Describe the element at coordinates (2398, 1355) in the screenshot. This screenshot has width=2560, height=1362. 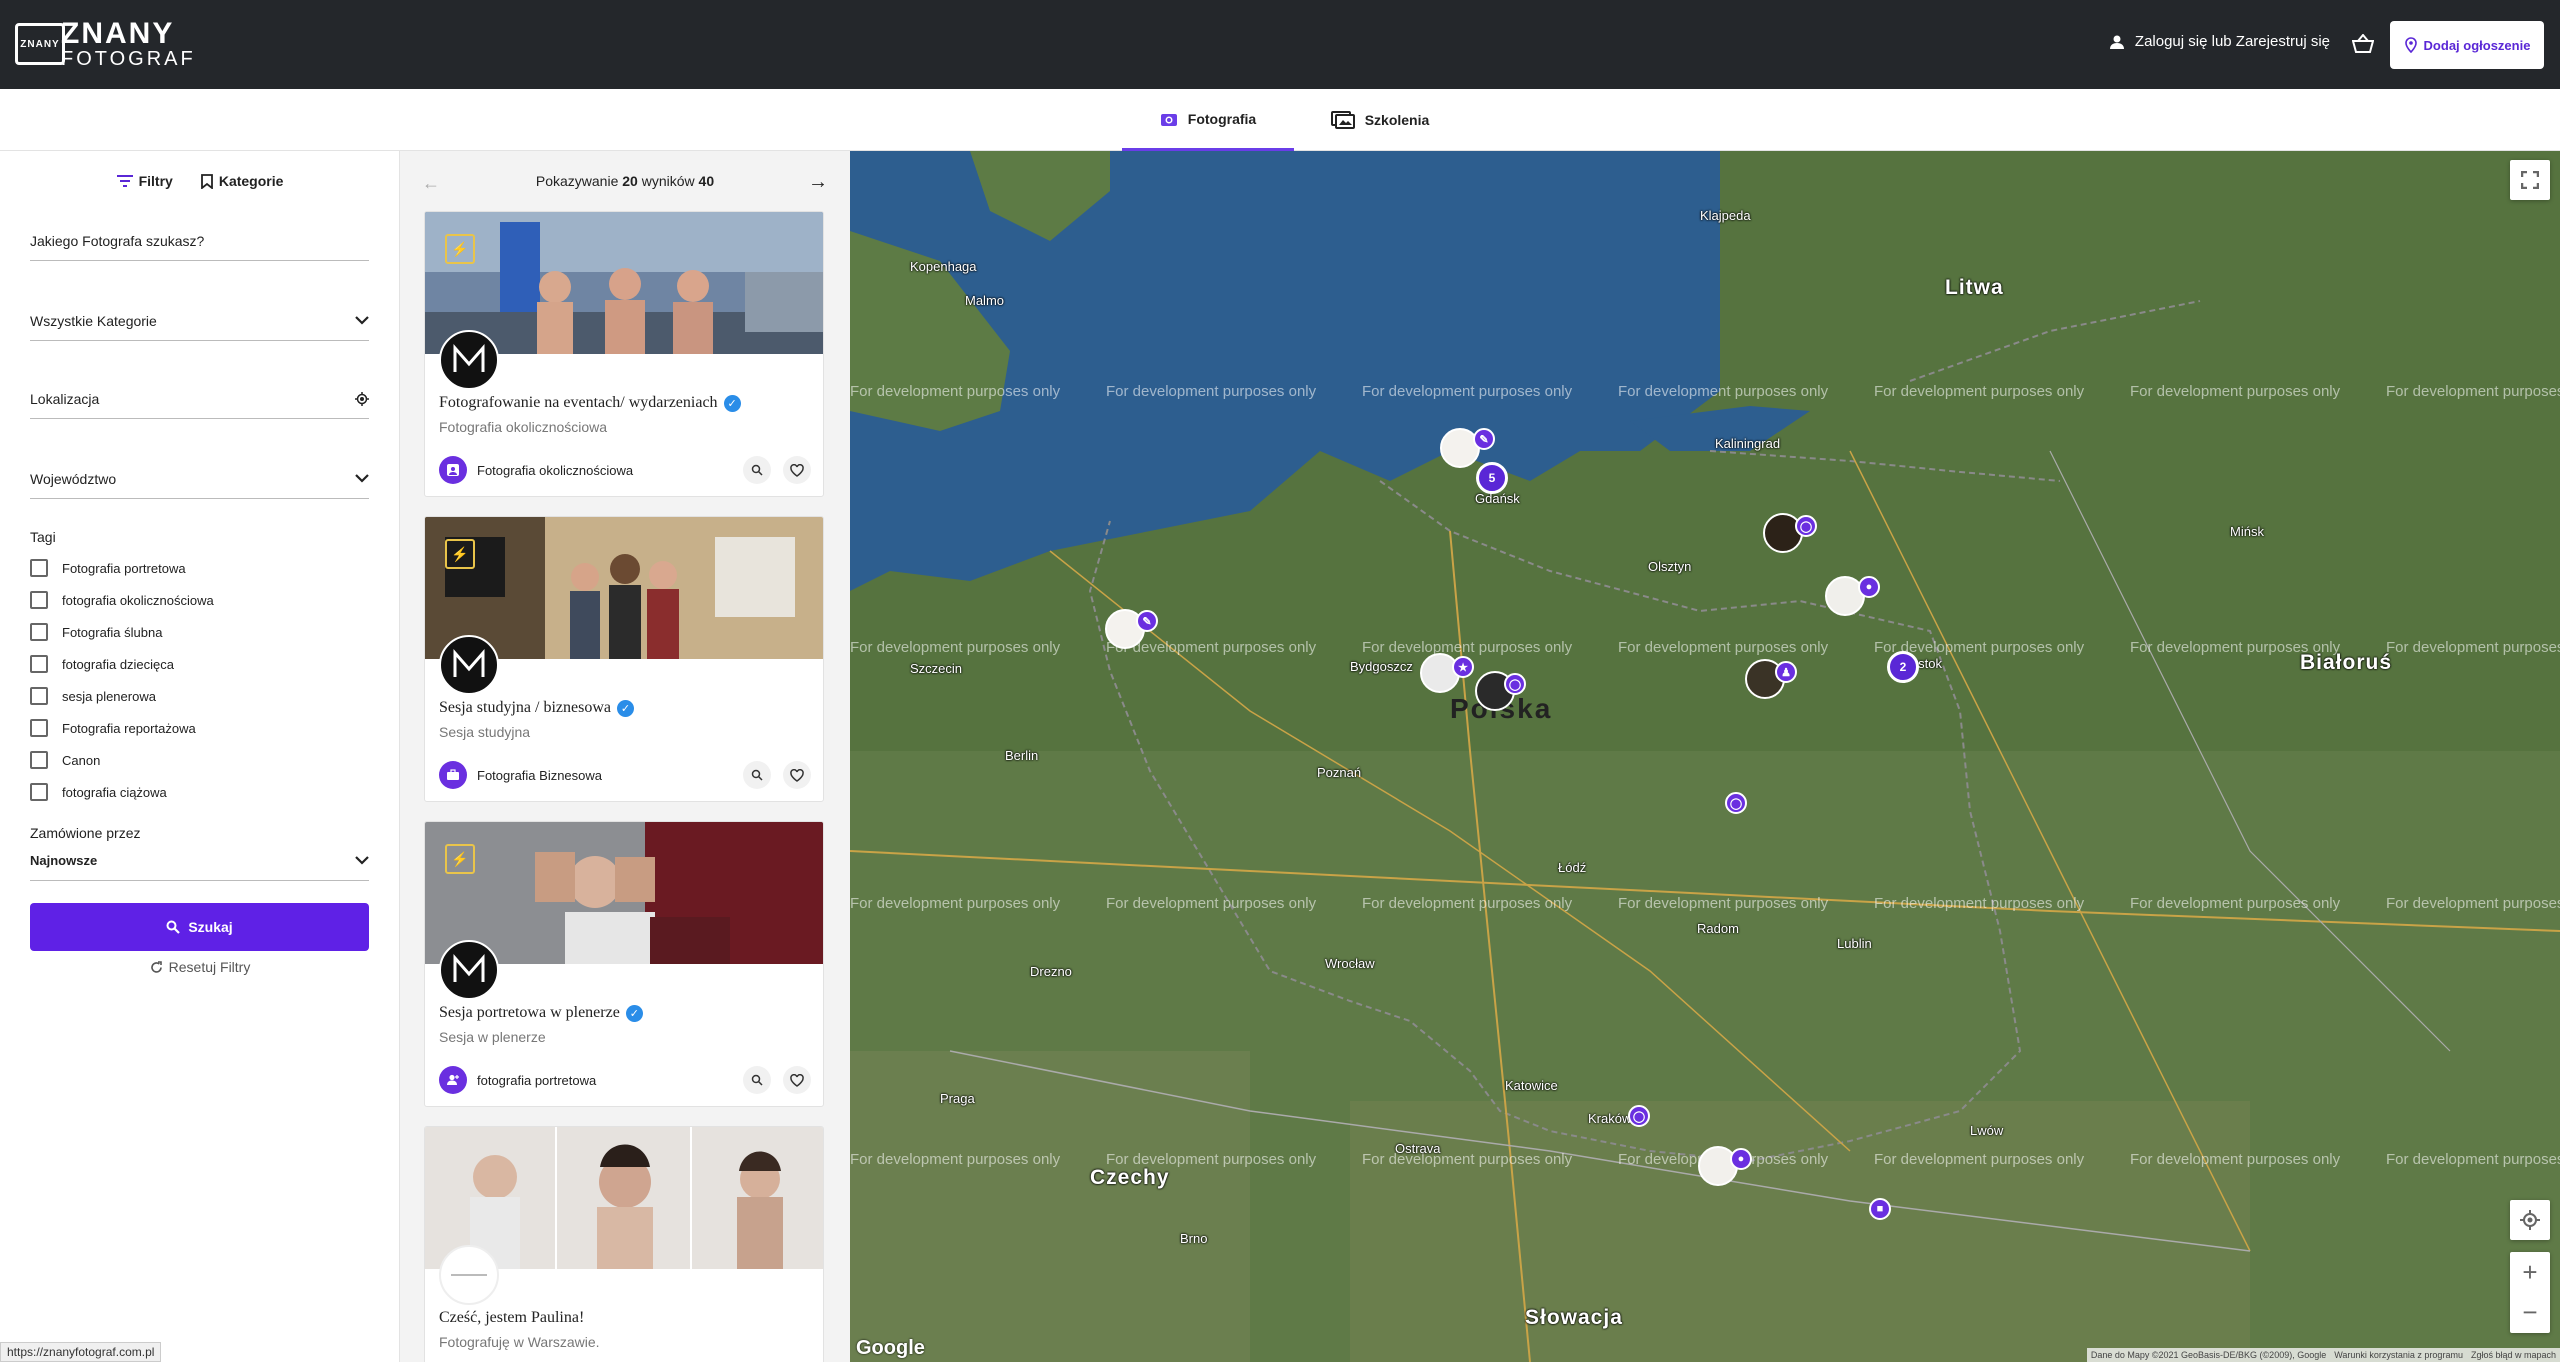
I see `terms-link: Warunki korzystania z programu` at that location.